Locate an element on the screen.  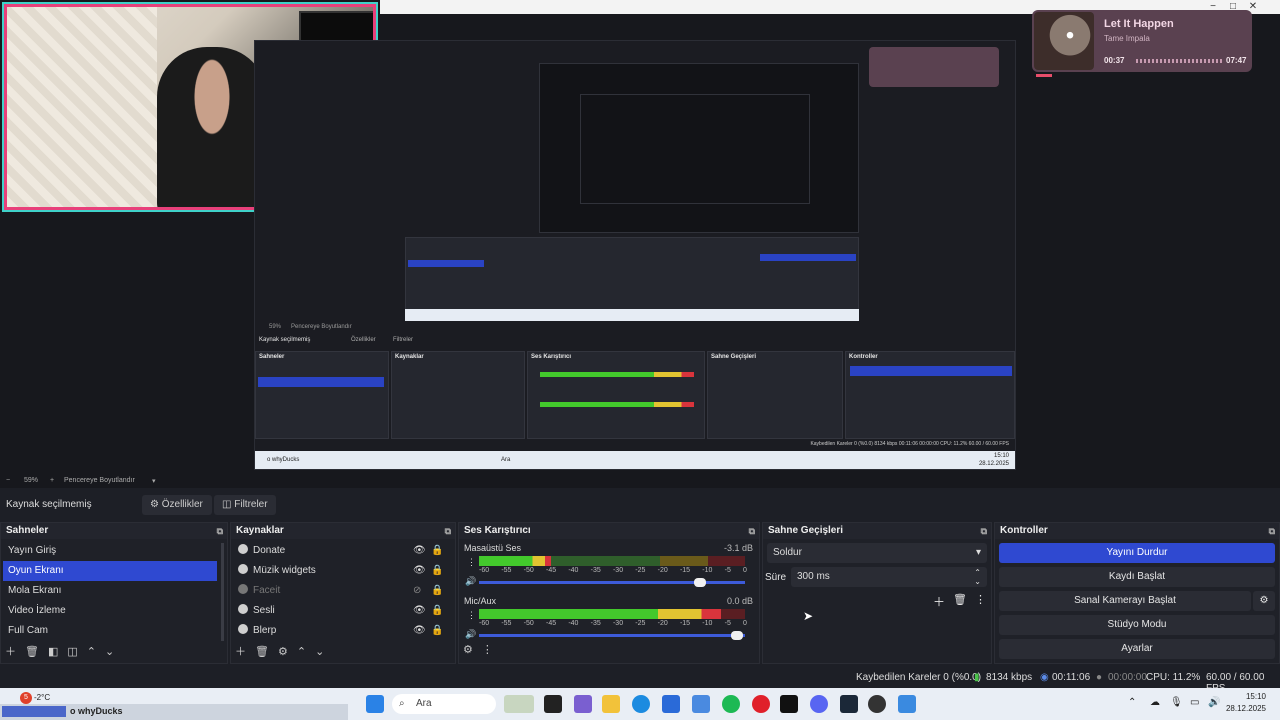
transition-select: Soldur ▾ is located at coordinates (877, 553).